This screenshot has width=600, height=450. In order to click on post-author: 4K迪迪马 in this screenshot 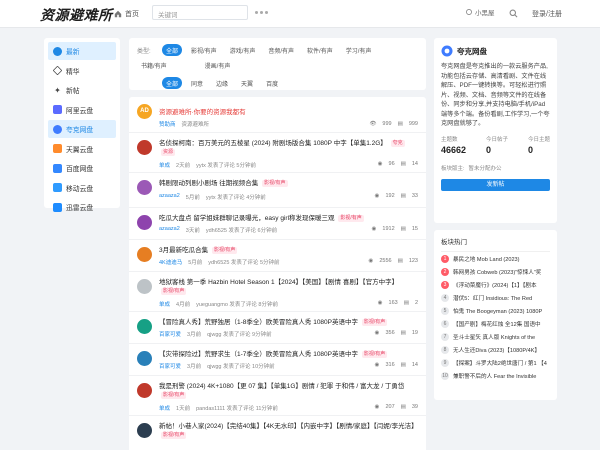, I will do `click(170, 262)`.